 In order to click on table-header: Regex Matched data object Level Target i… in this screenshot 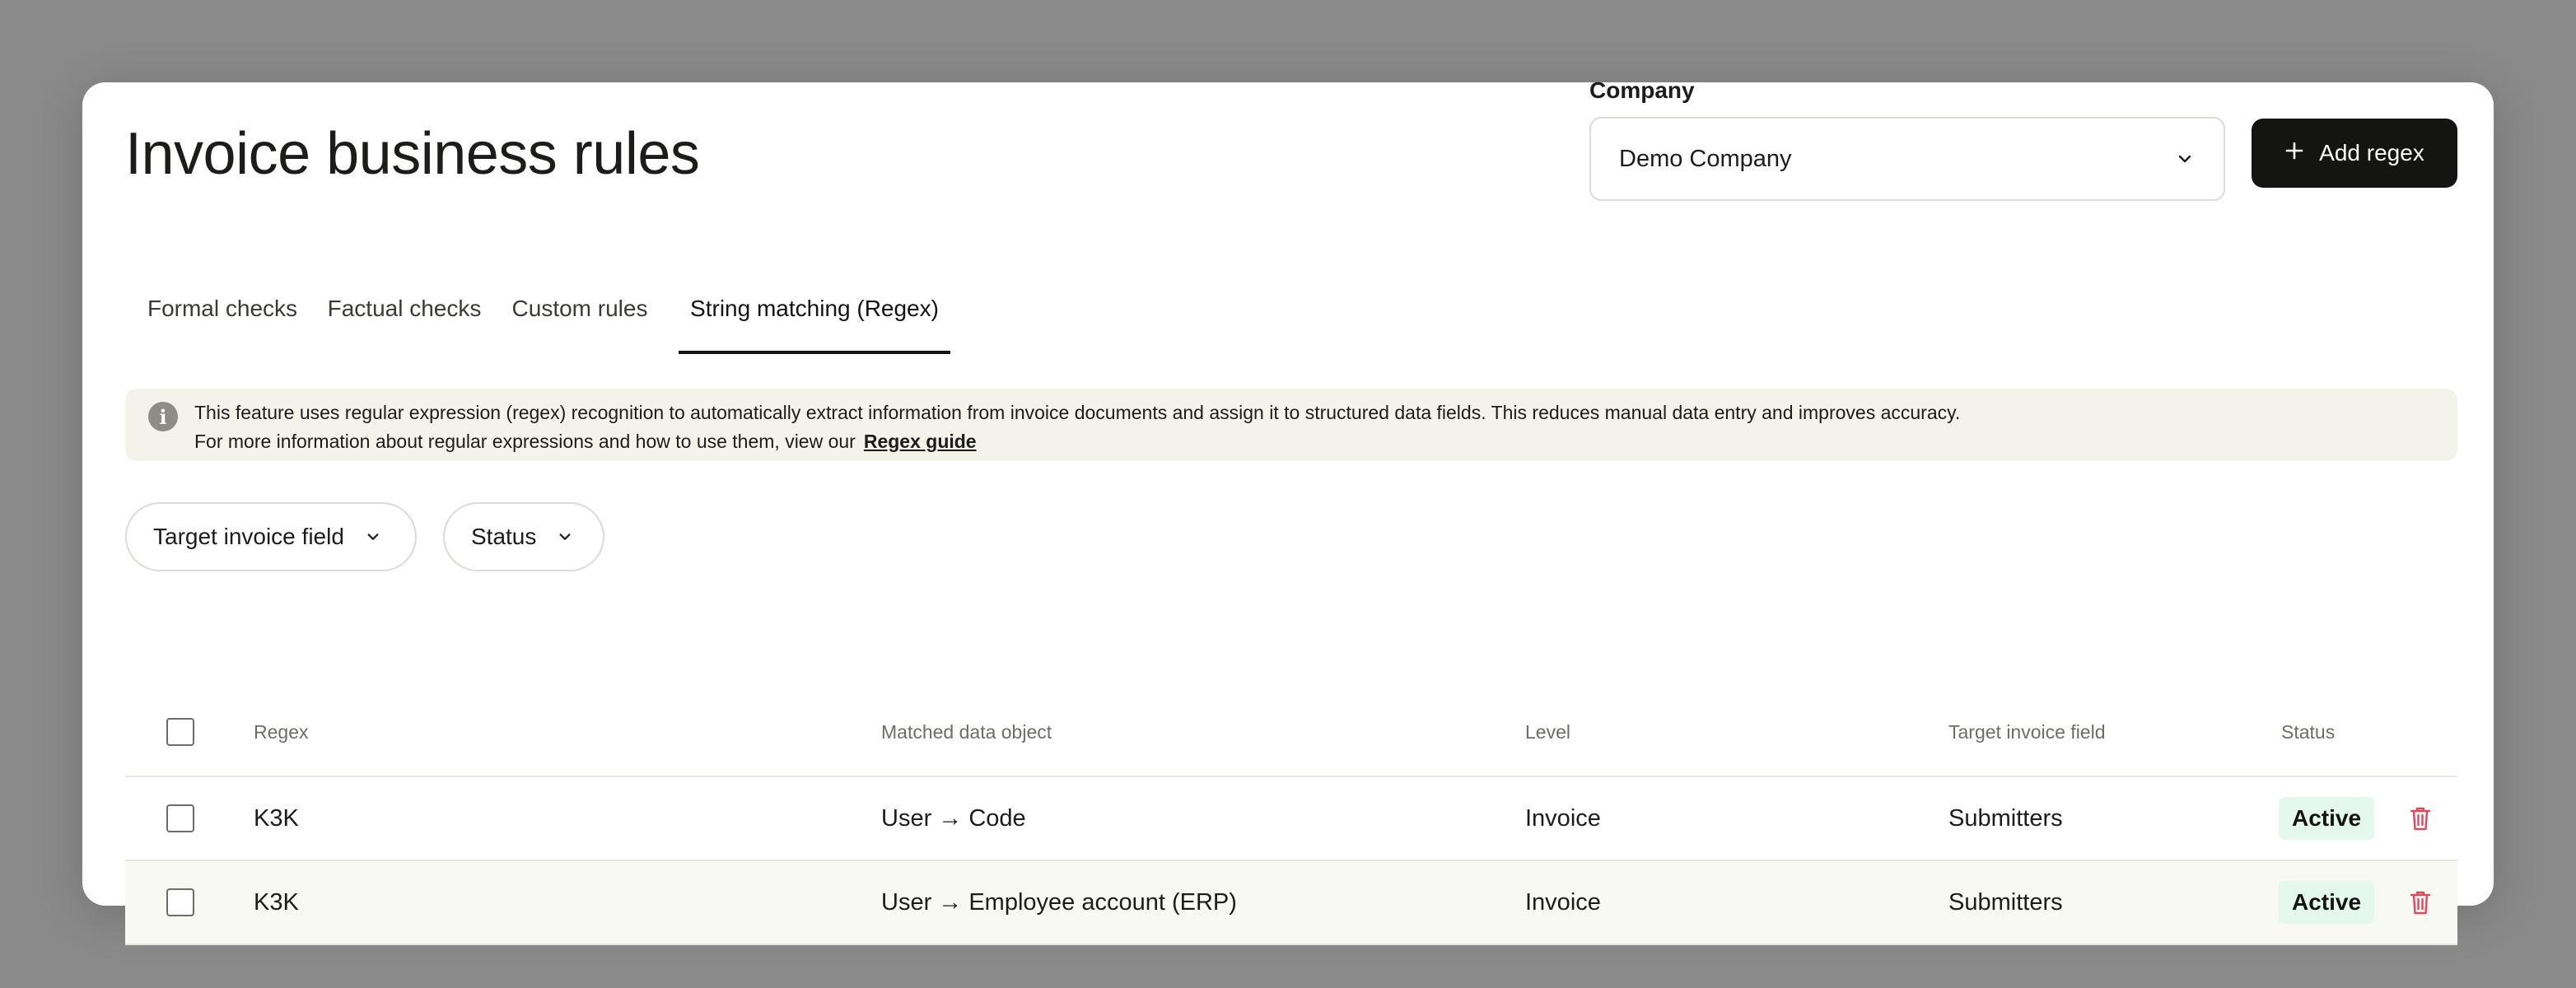, I will do `click(1291, 732)`.